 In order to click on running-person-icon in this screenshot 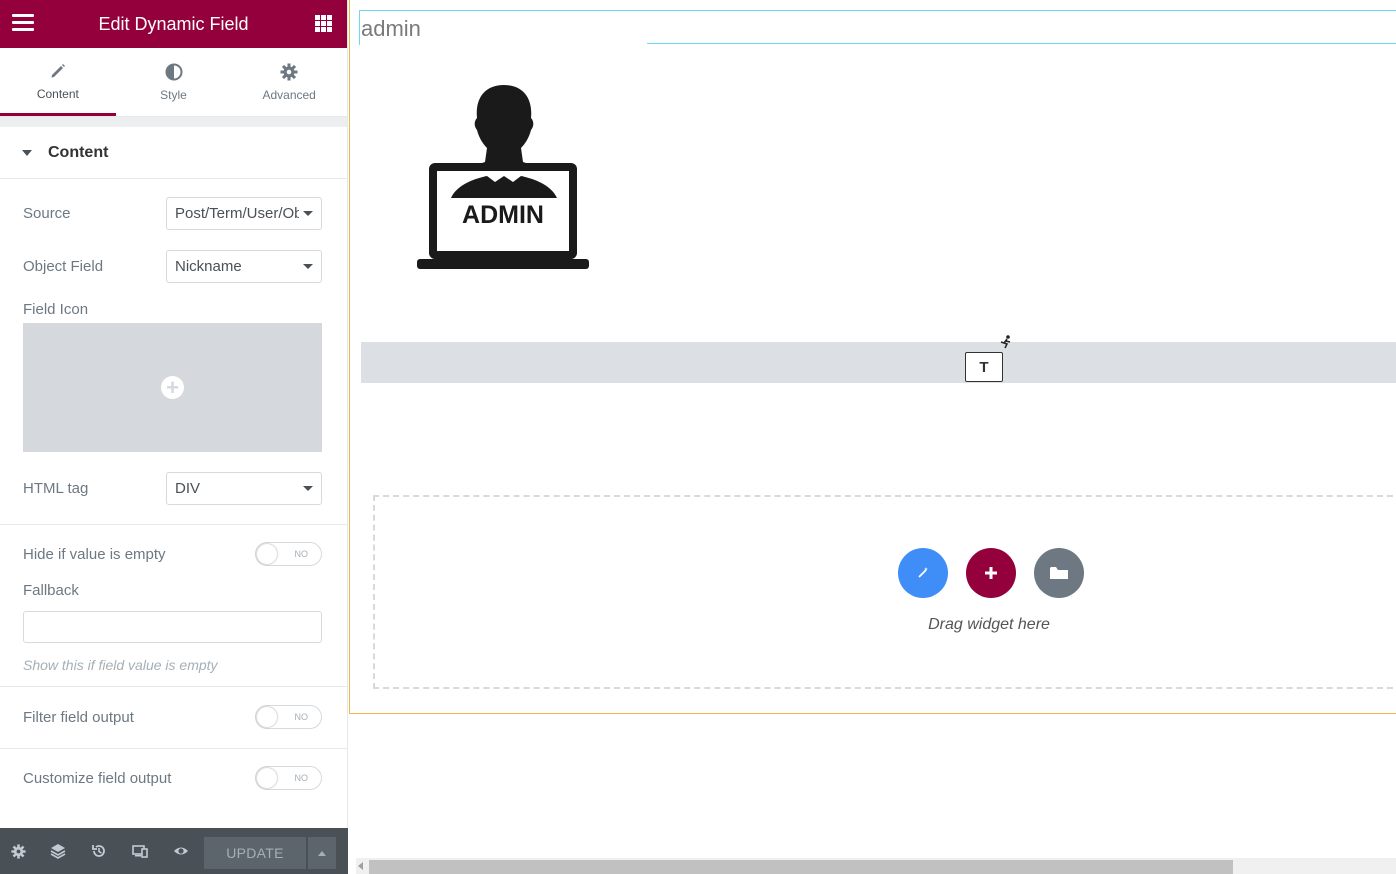, I will do `click(1006, 342)`.